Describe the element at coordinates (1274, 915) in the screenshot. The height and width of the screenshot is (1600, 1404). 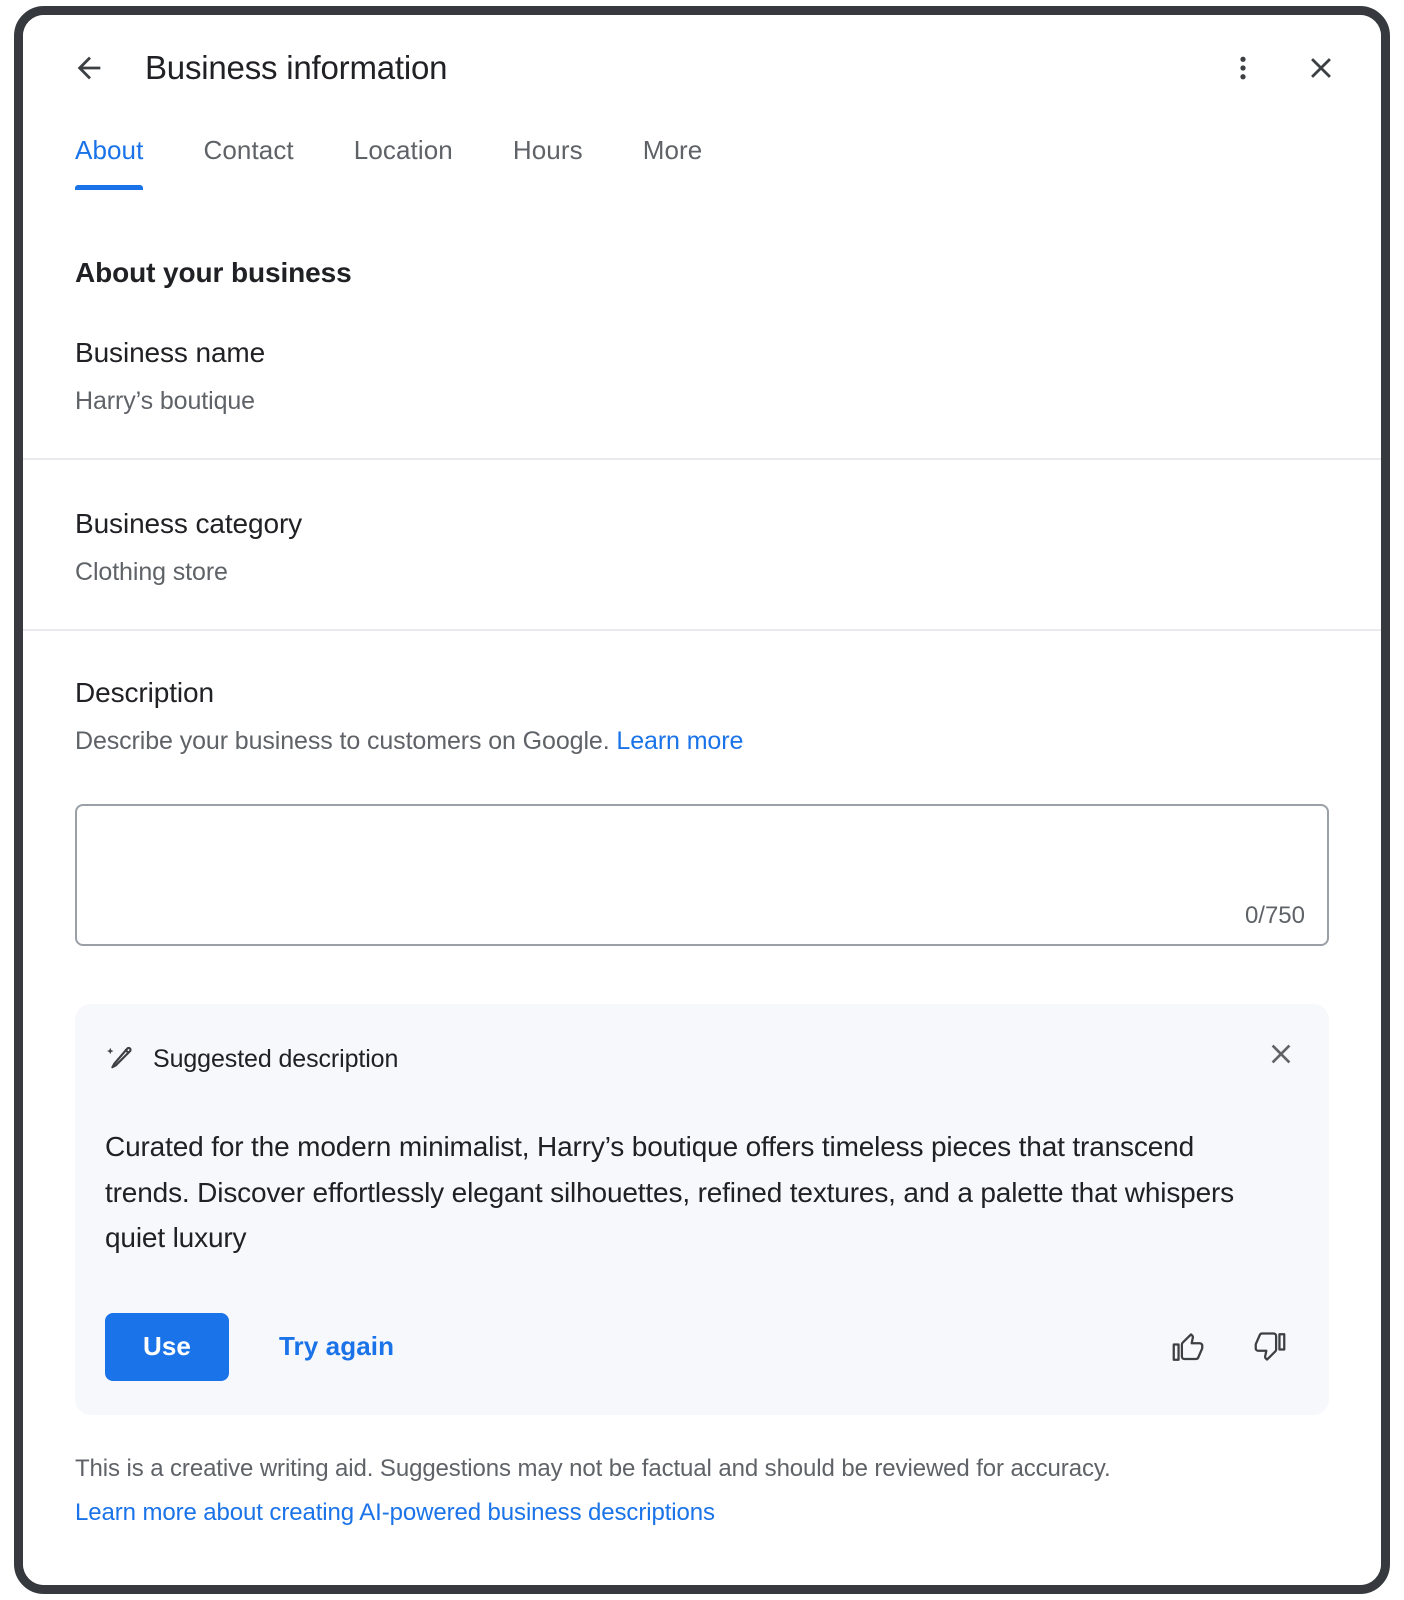
I see `character-counter: 0/750` at that location.